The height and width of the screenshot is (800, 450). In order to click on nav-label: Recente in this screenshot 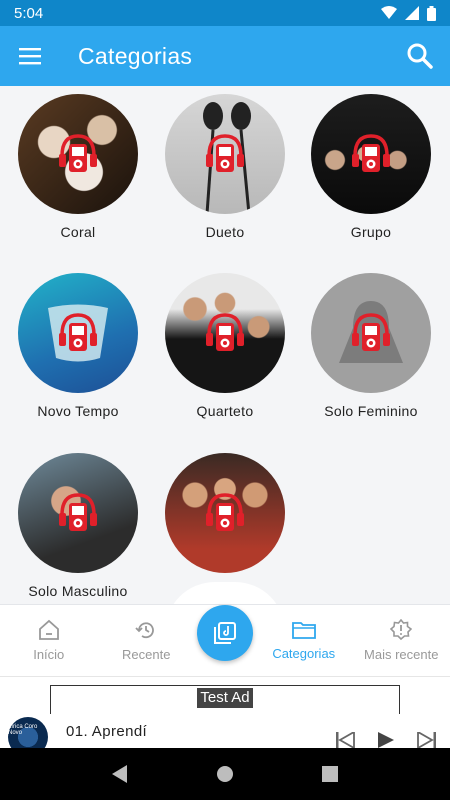, I will do `click(146, 654)`.